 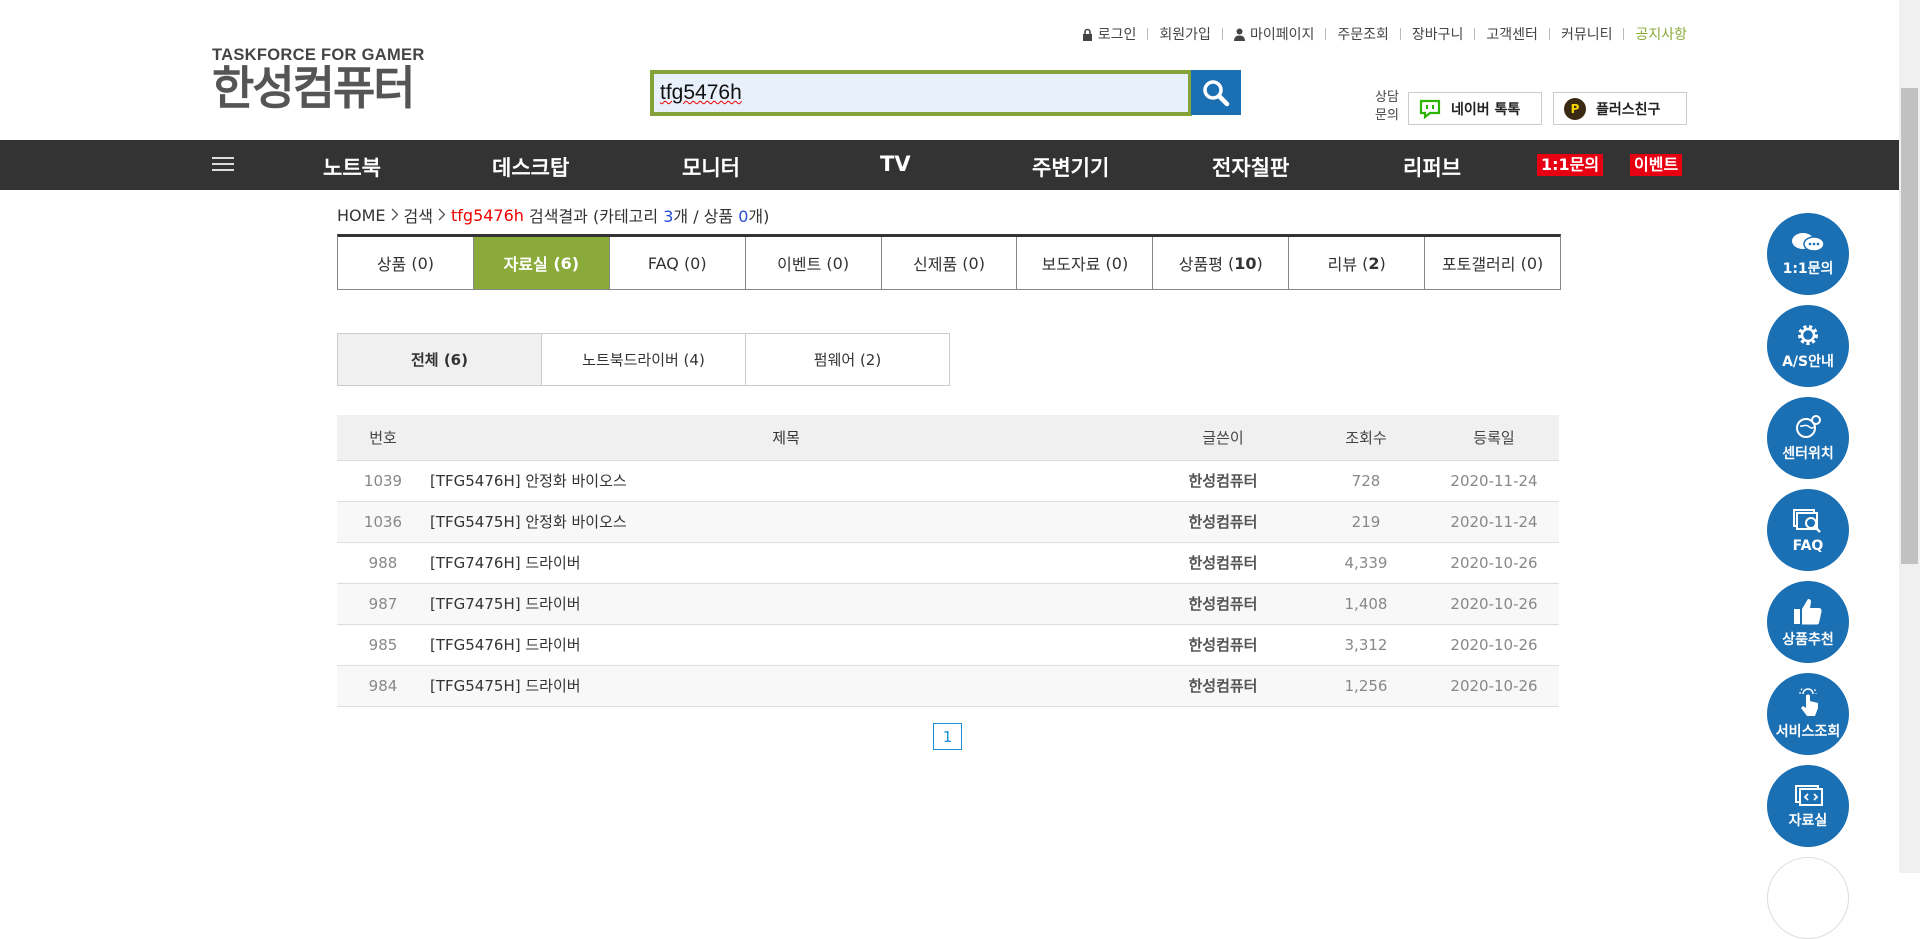 I want to click on tab-label: 포토갤러리, so click(x=1478, y=264).